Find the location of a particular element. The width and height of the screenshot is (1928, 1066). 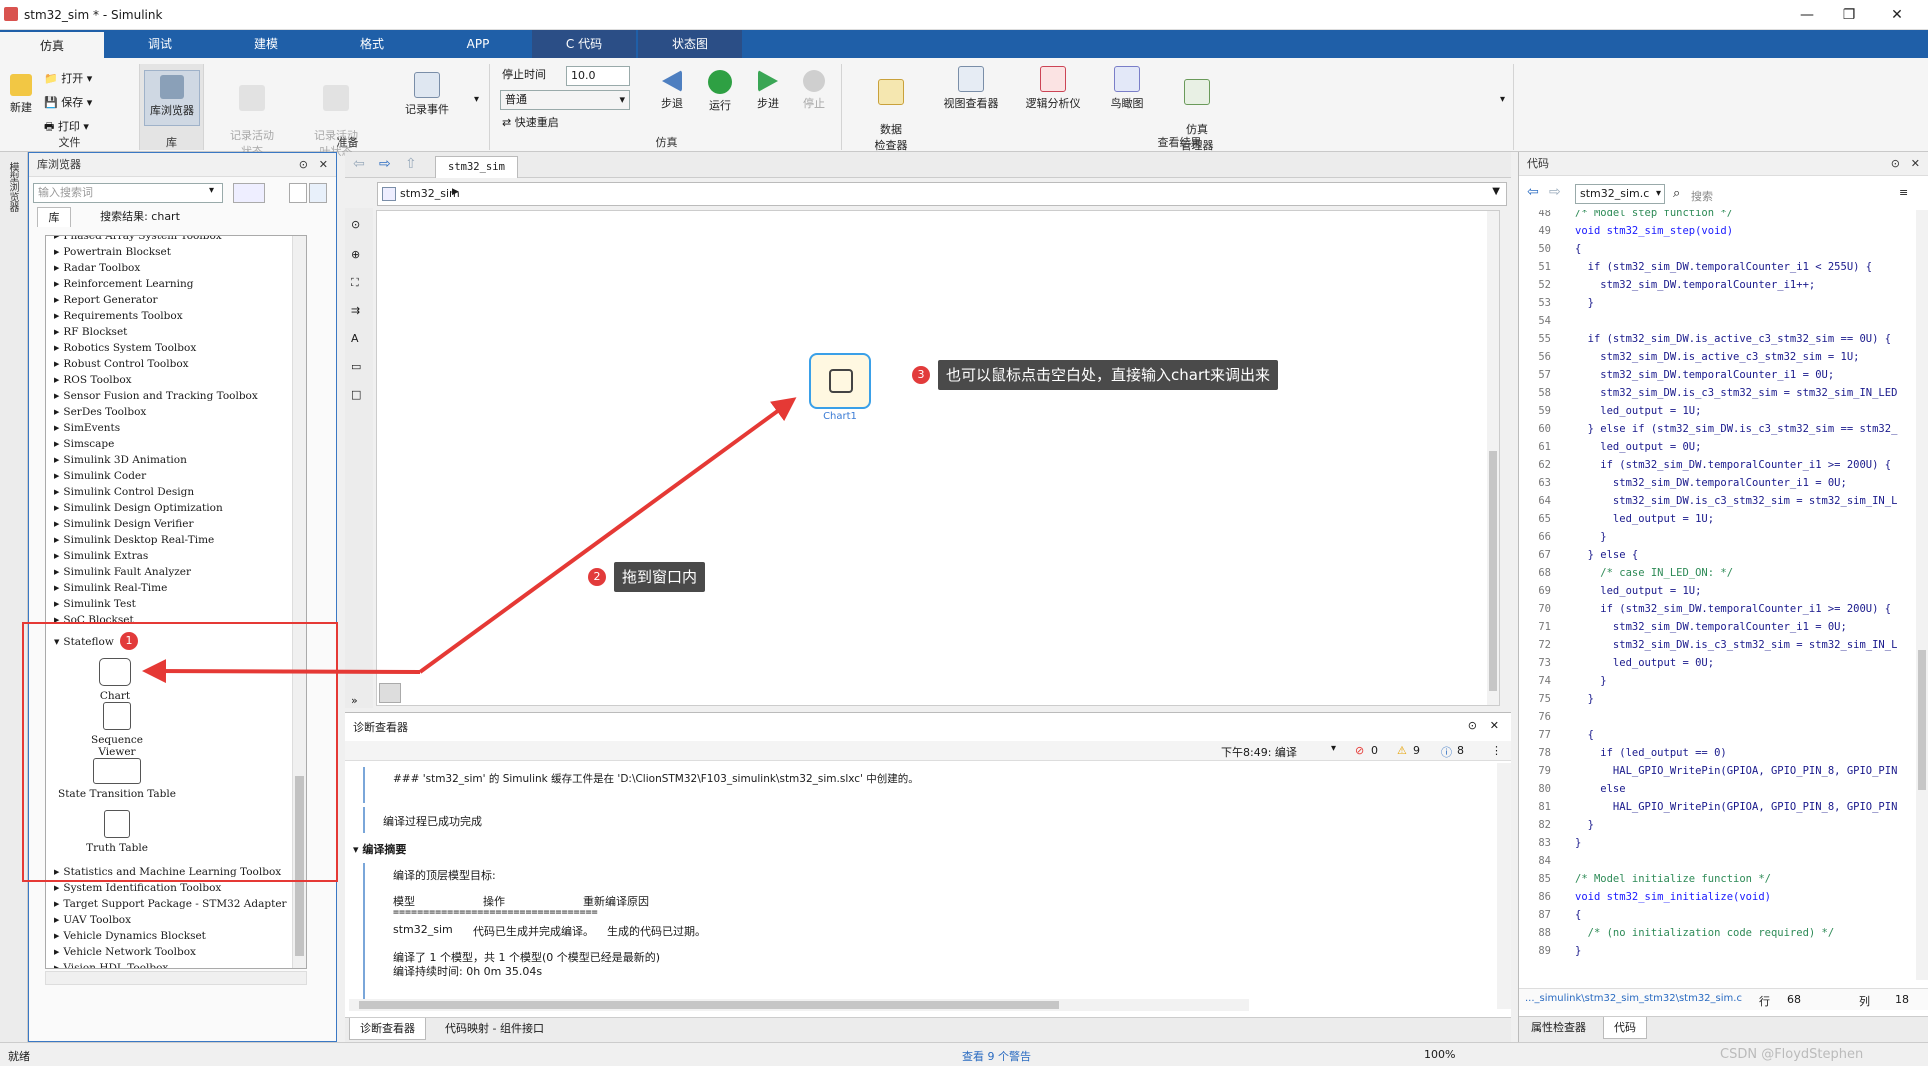

line-number: 75 is located at coordinates (1544, 699).